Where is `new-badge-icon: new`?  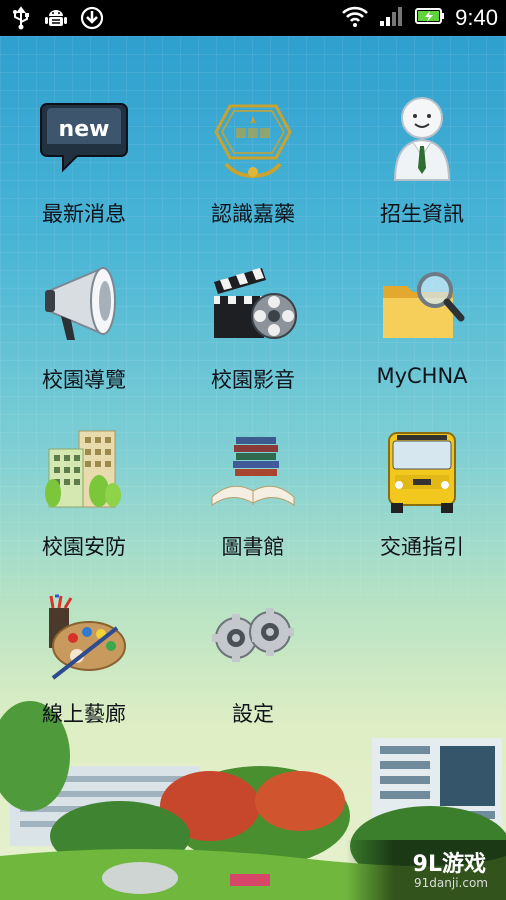 new-badge-icon: new is located at coordinates (84, 139).